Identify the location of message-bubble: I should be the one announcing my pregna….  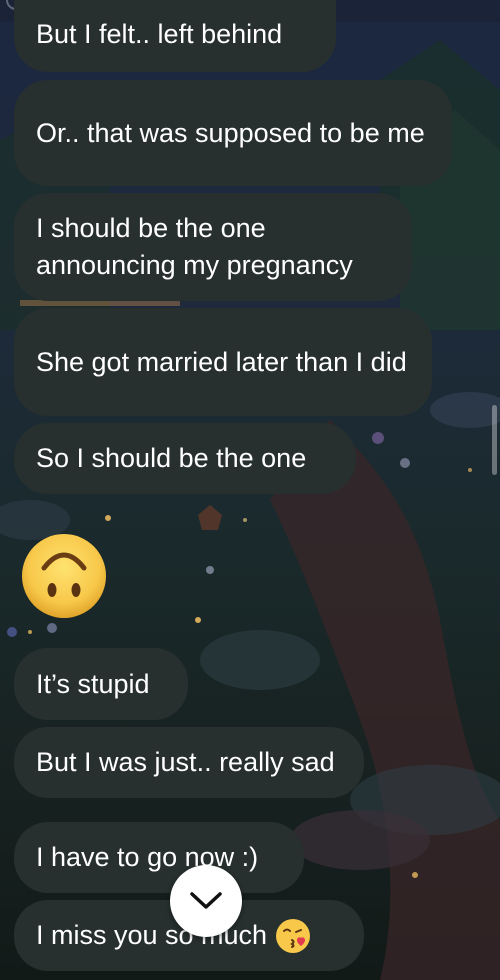
(213, 247).